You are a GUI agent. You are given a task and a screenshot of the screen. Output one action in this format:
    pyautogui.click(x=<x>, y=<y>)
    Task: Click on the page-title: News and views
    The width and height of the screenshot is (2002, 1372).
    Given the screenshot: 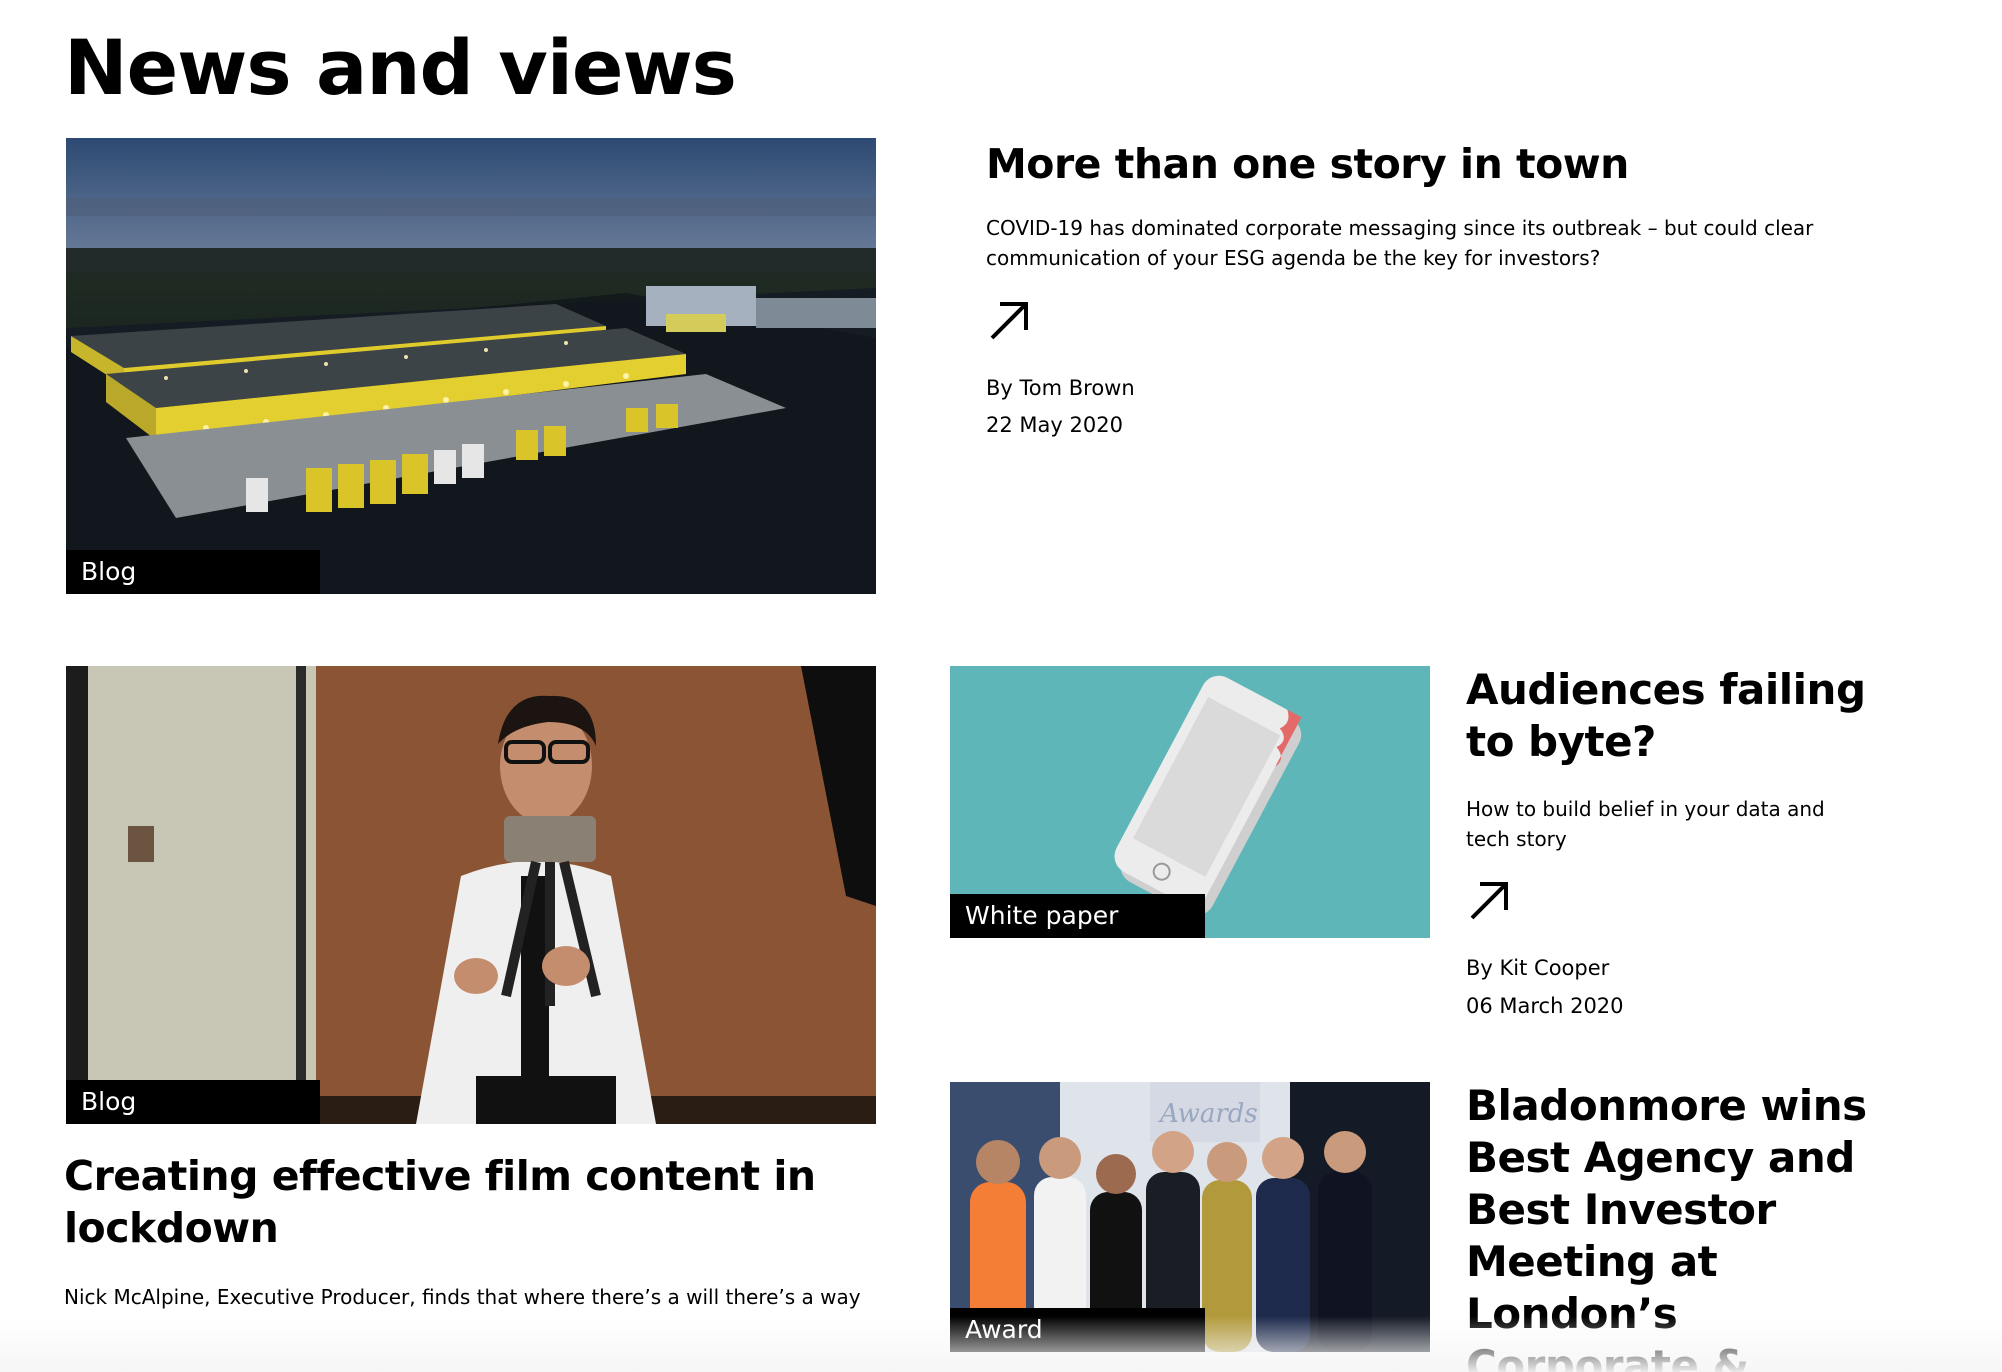 What is the action you would take?
    pyautogui.click(x=400, y=67)
    